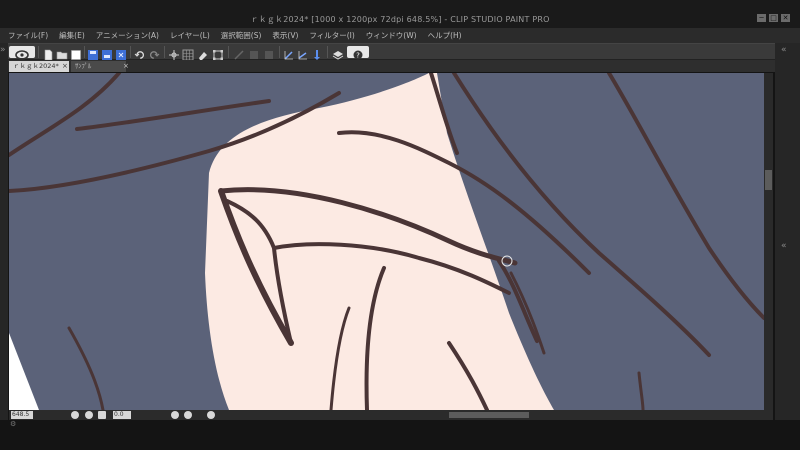 Image resolution: width=800 pixels, height=450 pixels. Describe the element at coordinates (13, 424) in the screenshot. I see `gear-icon: ⚙` at that location.